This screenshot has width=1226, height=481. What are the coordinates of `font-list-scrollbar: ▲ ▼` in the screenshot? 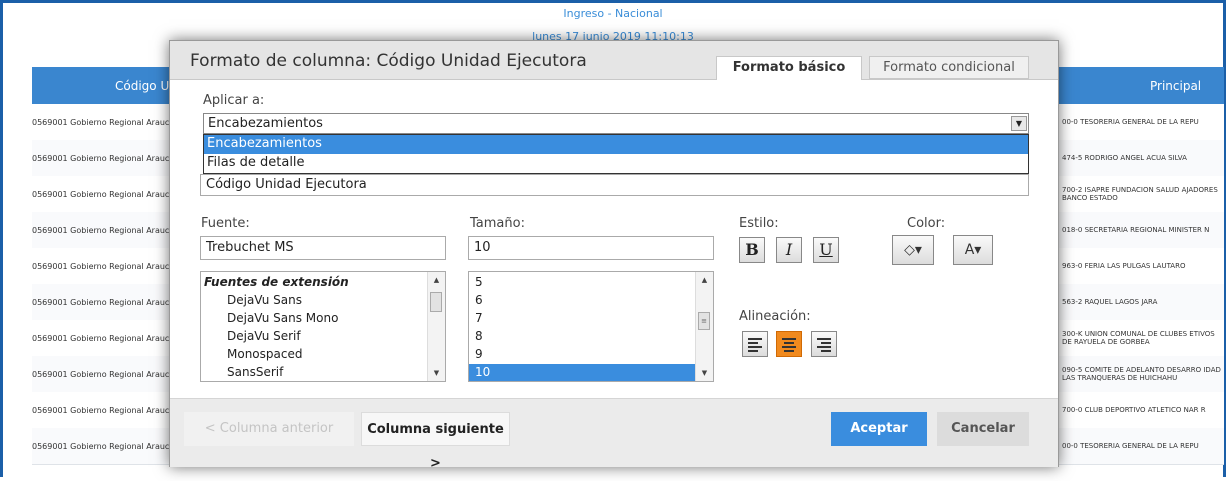 It's located at (436, 326).